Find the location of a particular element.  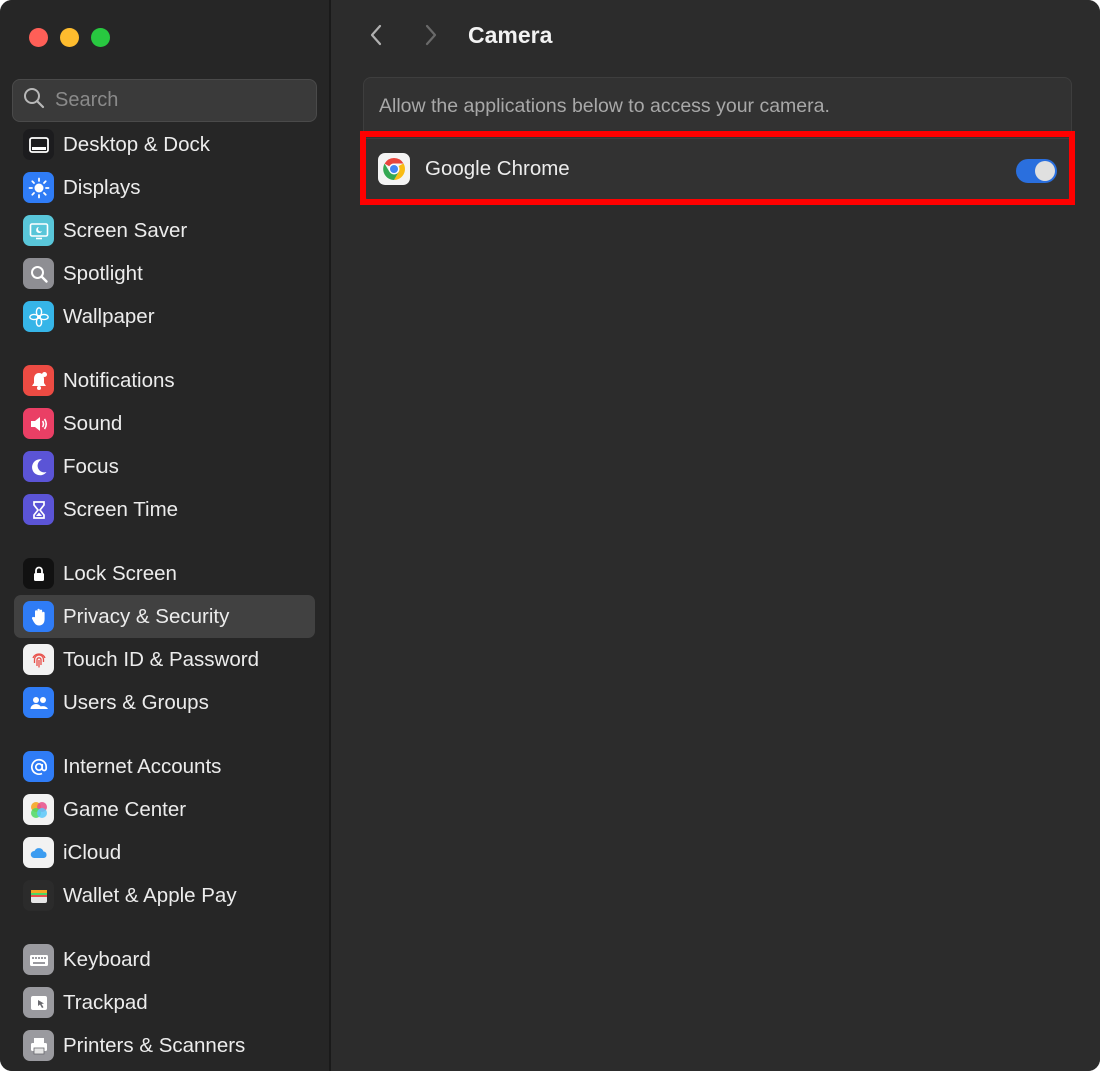

sidebar-item-label: Sound is located at coordinates (93, 423).